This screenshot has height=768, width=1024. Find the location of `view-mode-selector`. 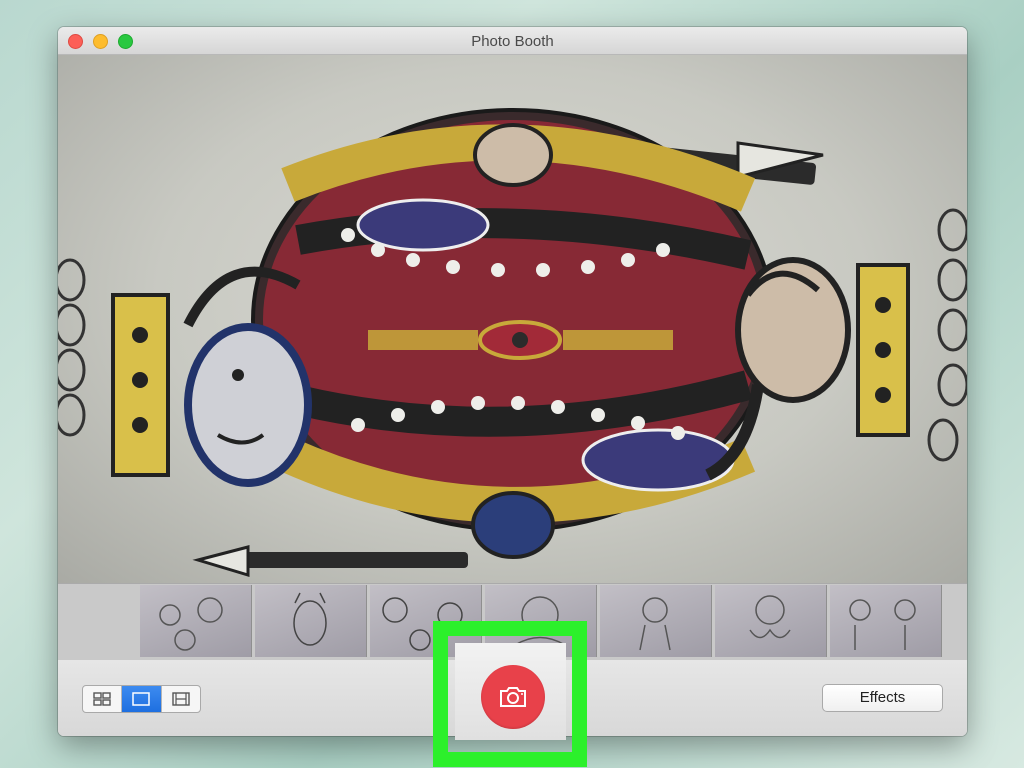

view-mode-selector is located at coordinates (141, 699).